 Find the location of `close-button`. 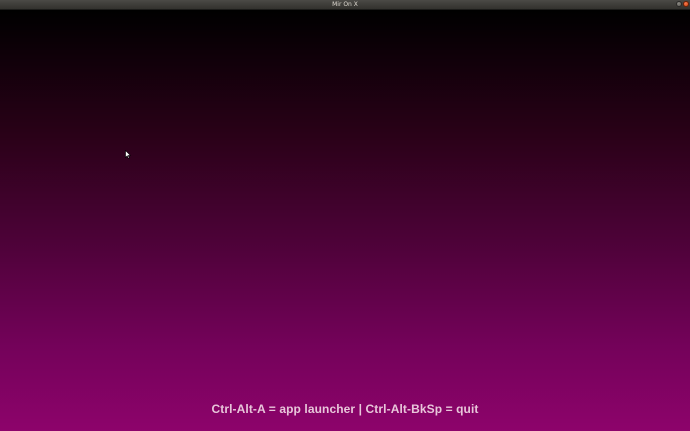

close-button is located at coordinates (686, 4).